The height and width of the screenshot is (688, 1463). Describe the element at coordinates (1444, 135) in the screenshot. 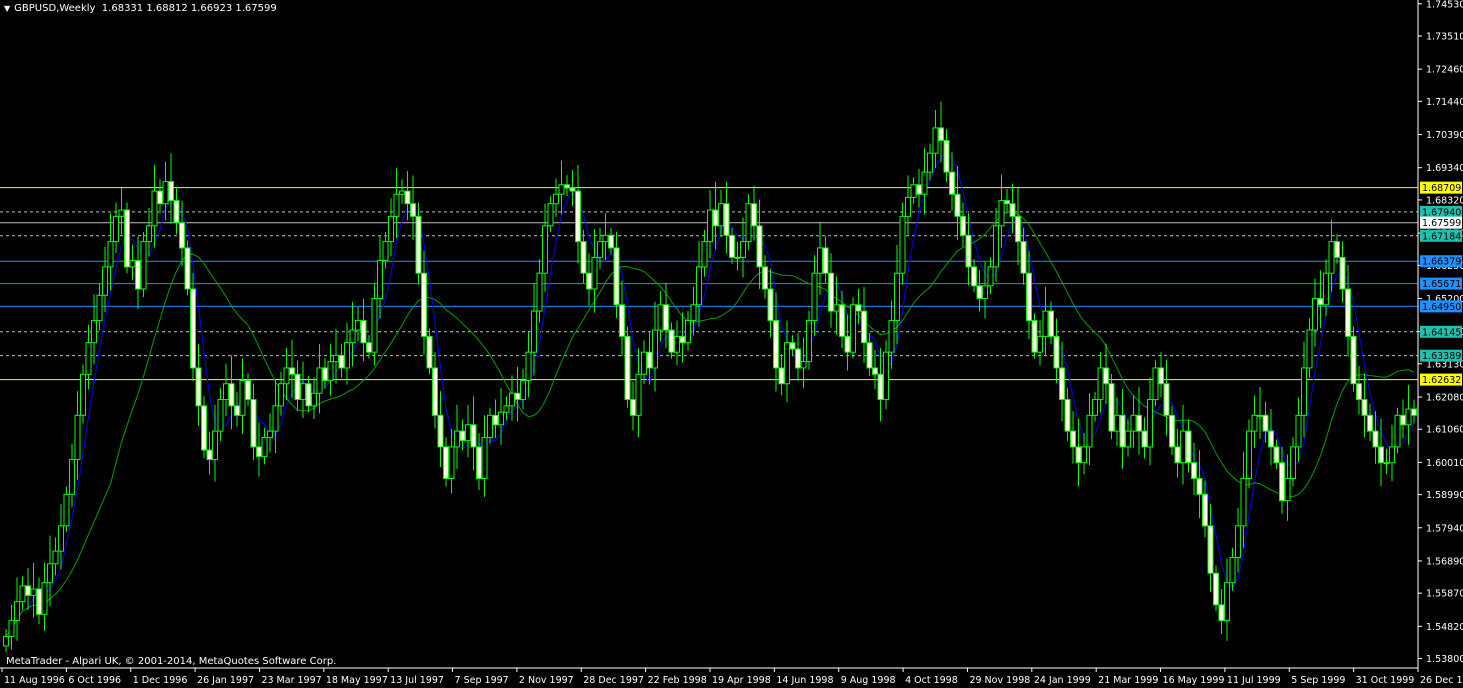

I see `price-tick-label: 1.70390` at that location.